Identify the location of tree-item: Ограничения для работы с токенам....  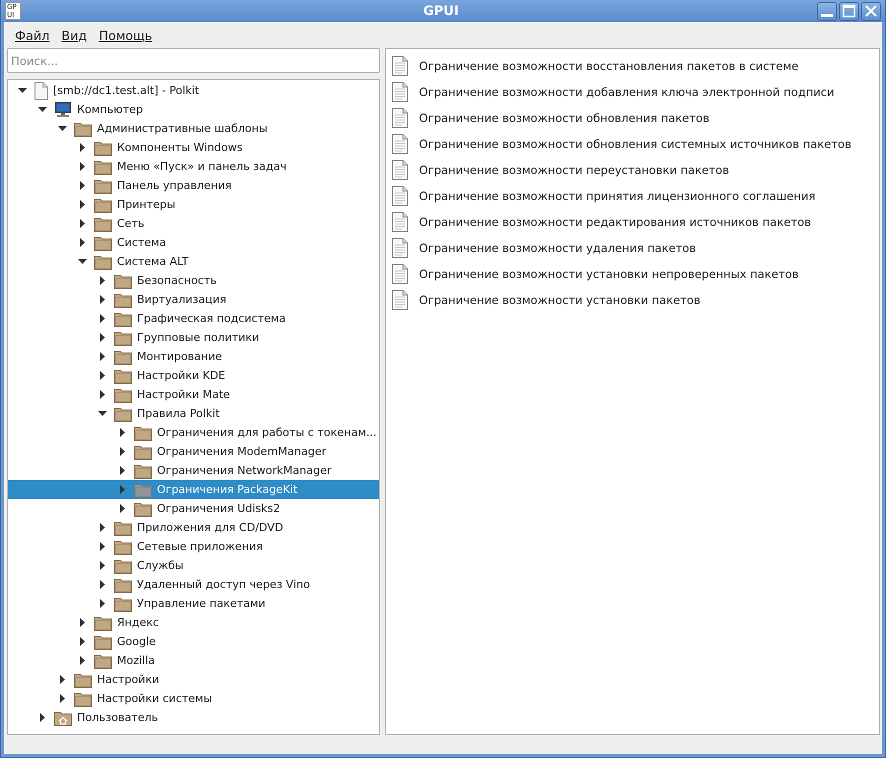
(193, 432).